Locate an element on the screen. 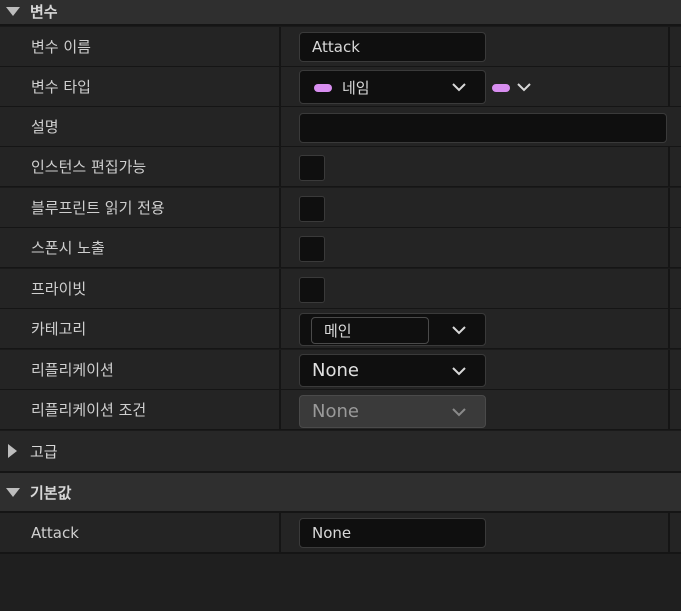  variable-name-input: Attack is located at coordinates (392, 47).